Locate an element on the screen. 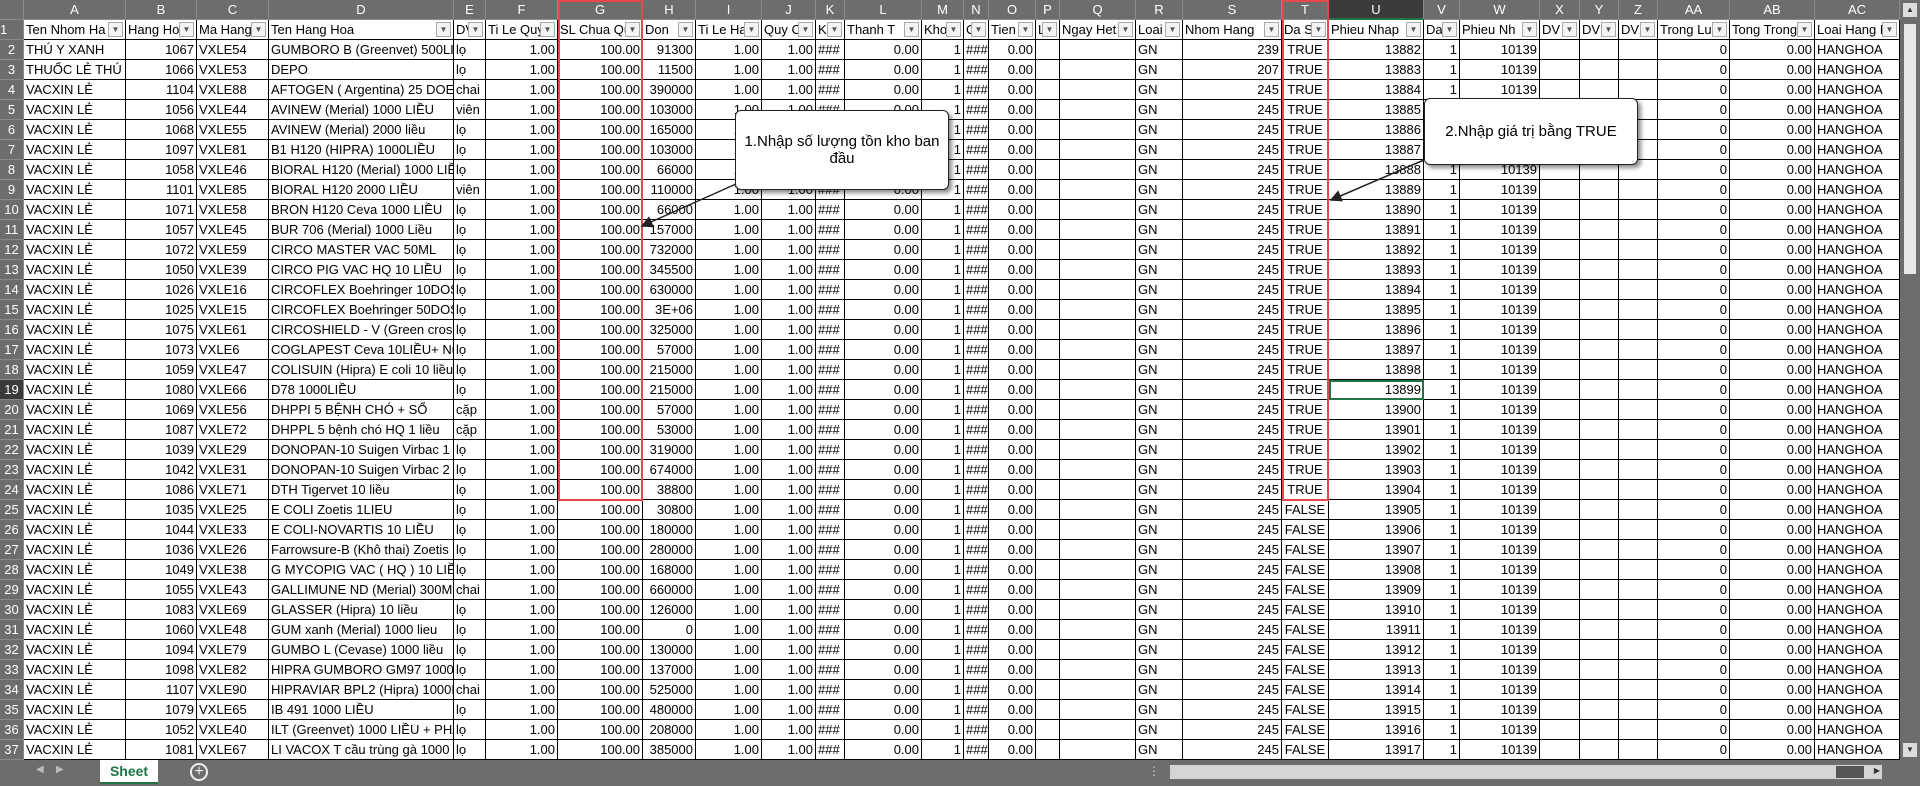  cell-z29 is located at coordinates (1638, 590).